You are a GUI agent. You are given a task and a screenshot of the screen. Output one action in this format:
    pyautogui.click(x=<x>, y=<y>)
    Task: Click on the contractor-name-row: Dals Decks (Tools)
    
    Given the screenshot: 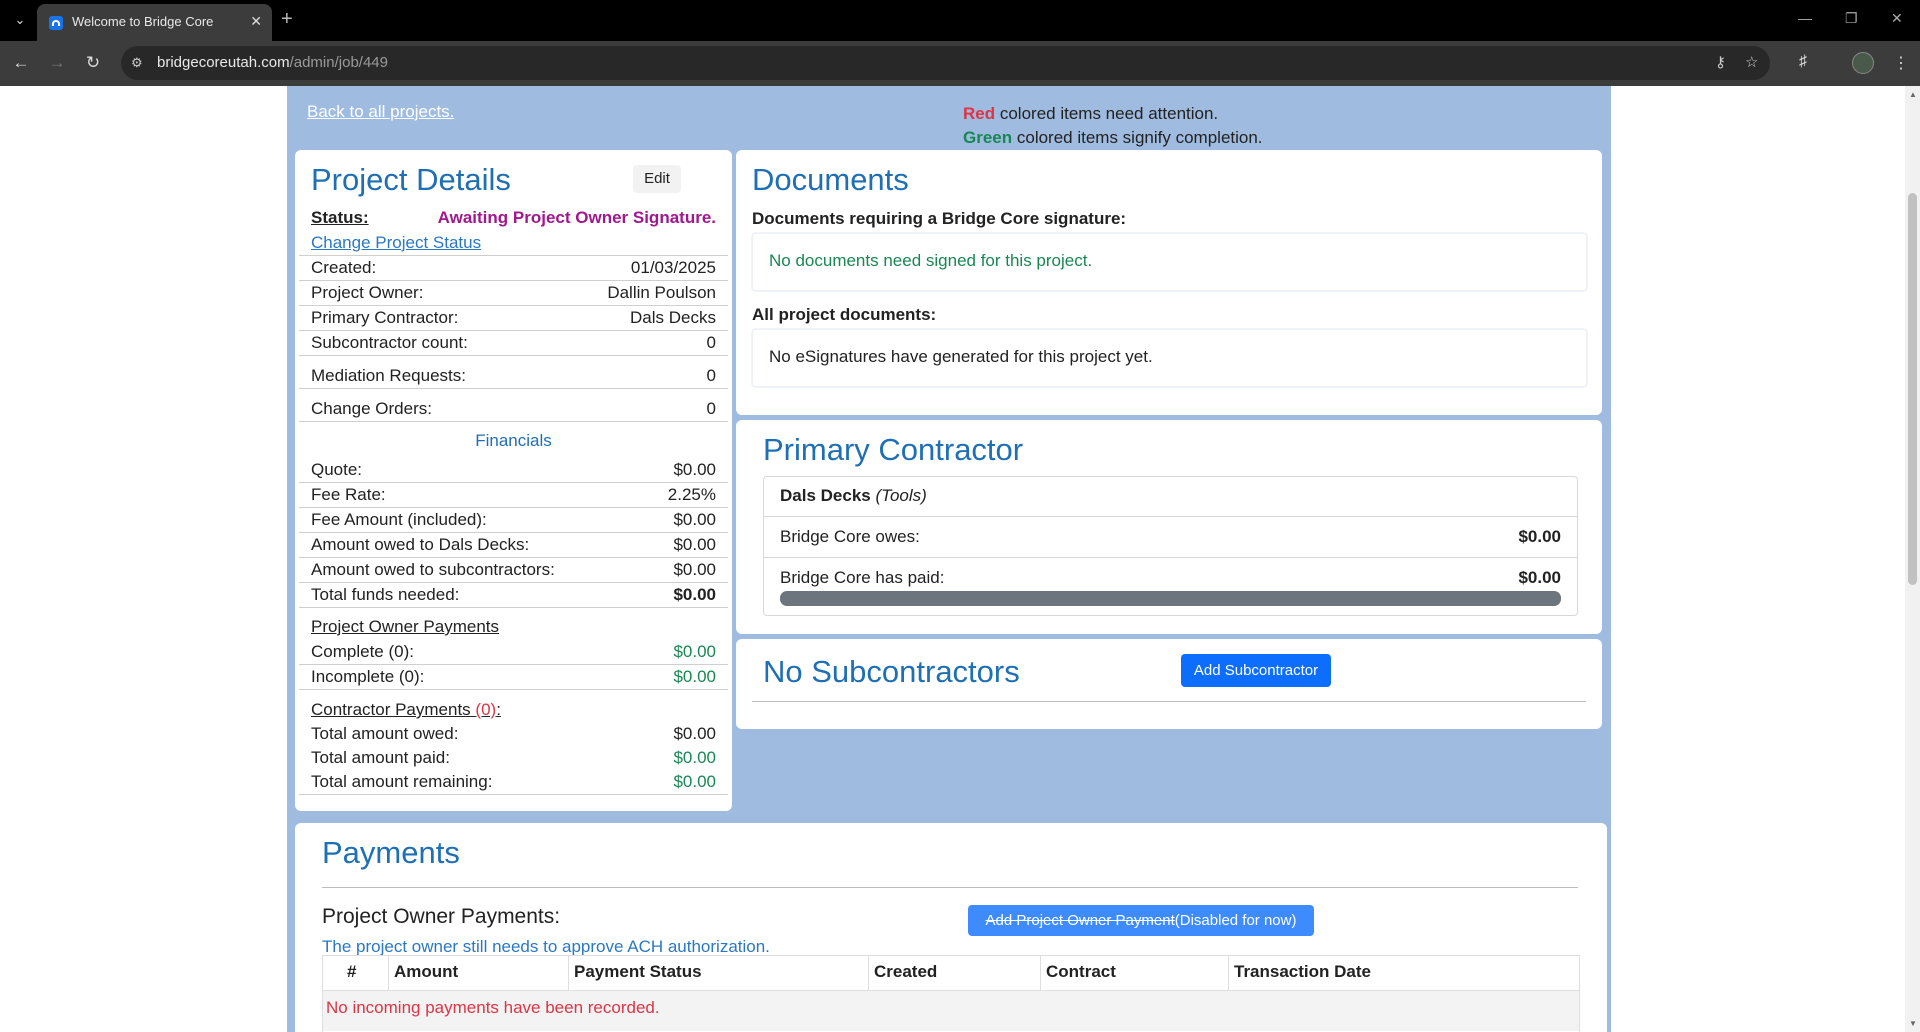 What is the action you would take?
    pyautogui.click(x=1170, y=497)
    